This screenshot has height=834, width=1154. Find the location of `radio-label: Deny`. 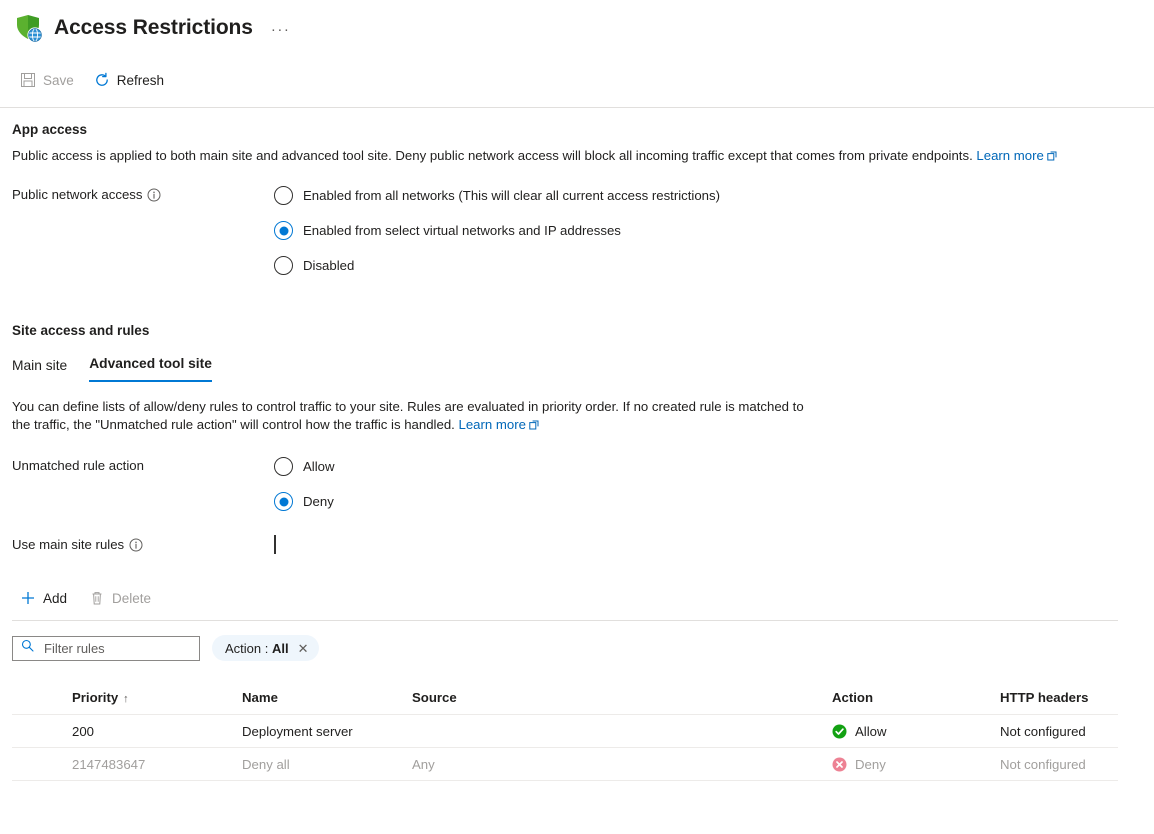

radio-label: Deny is located at coordinates (318, 501).